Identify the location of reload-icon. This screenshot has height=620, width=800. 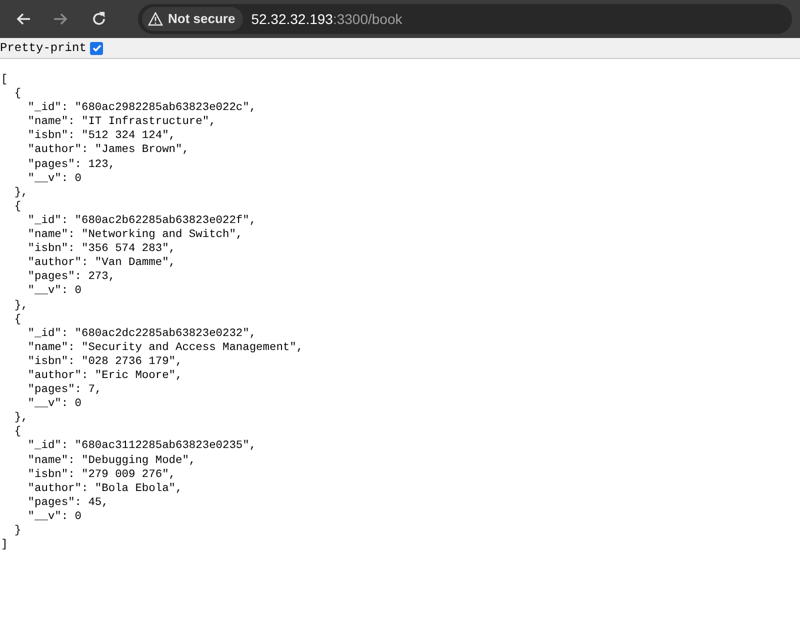
(99, 19).